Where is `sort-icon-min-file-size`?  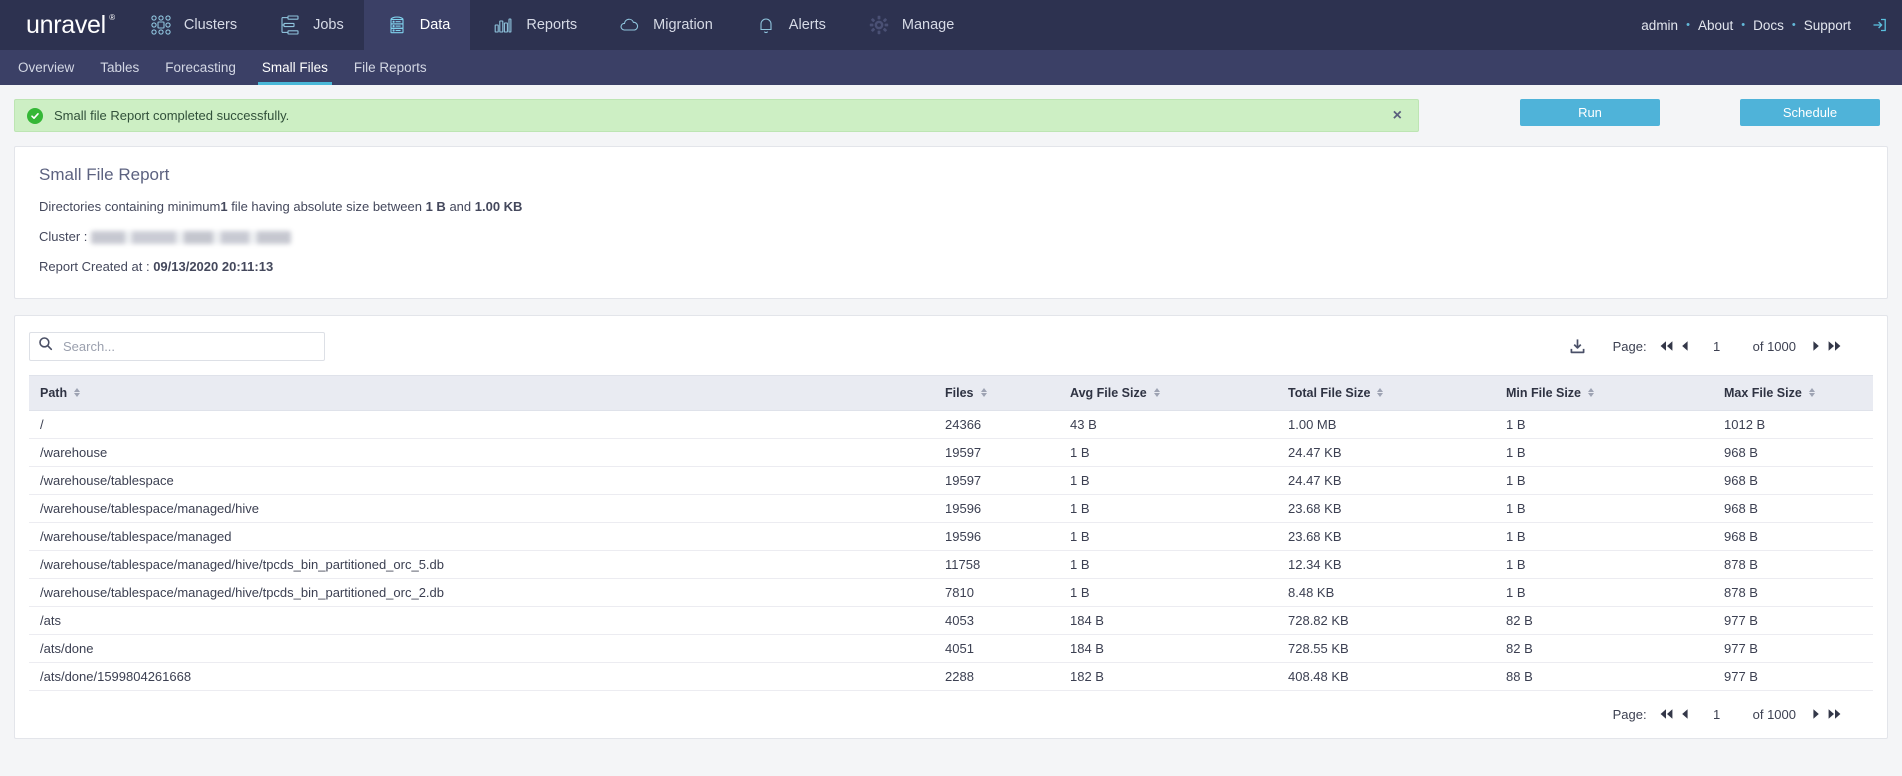 sort-icon-min-file-size is located at coordinates (1591, 393).